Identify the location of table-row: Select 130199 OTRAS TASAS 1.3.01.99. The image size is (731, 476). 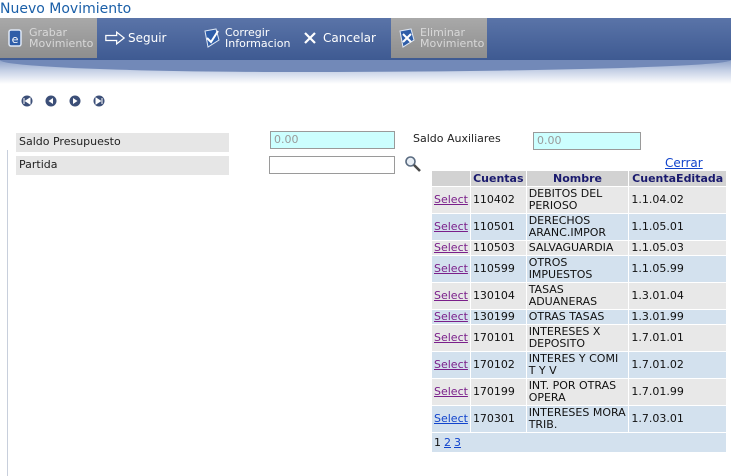
(579, 317).